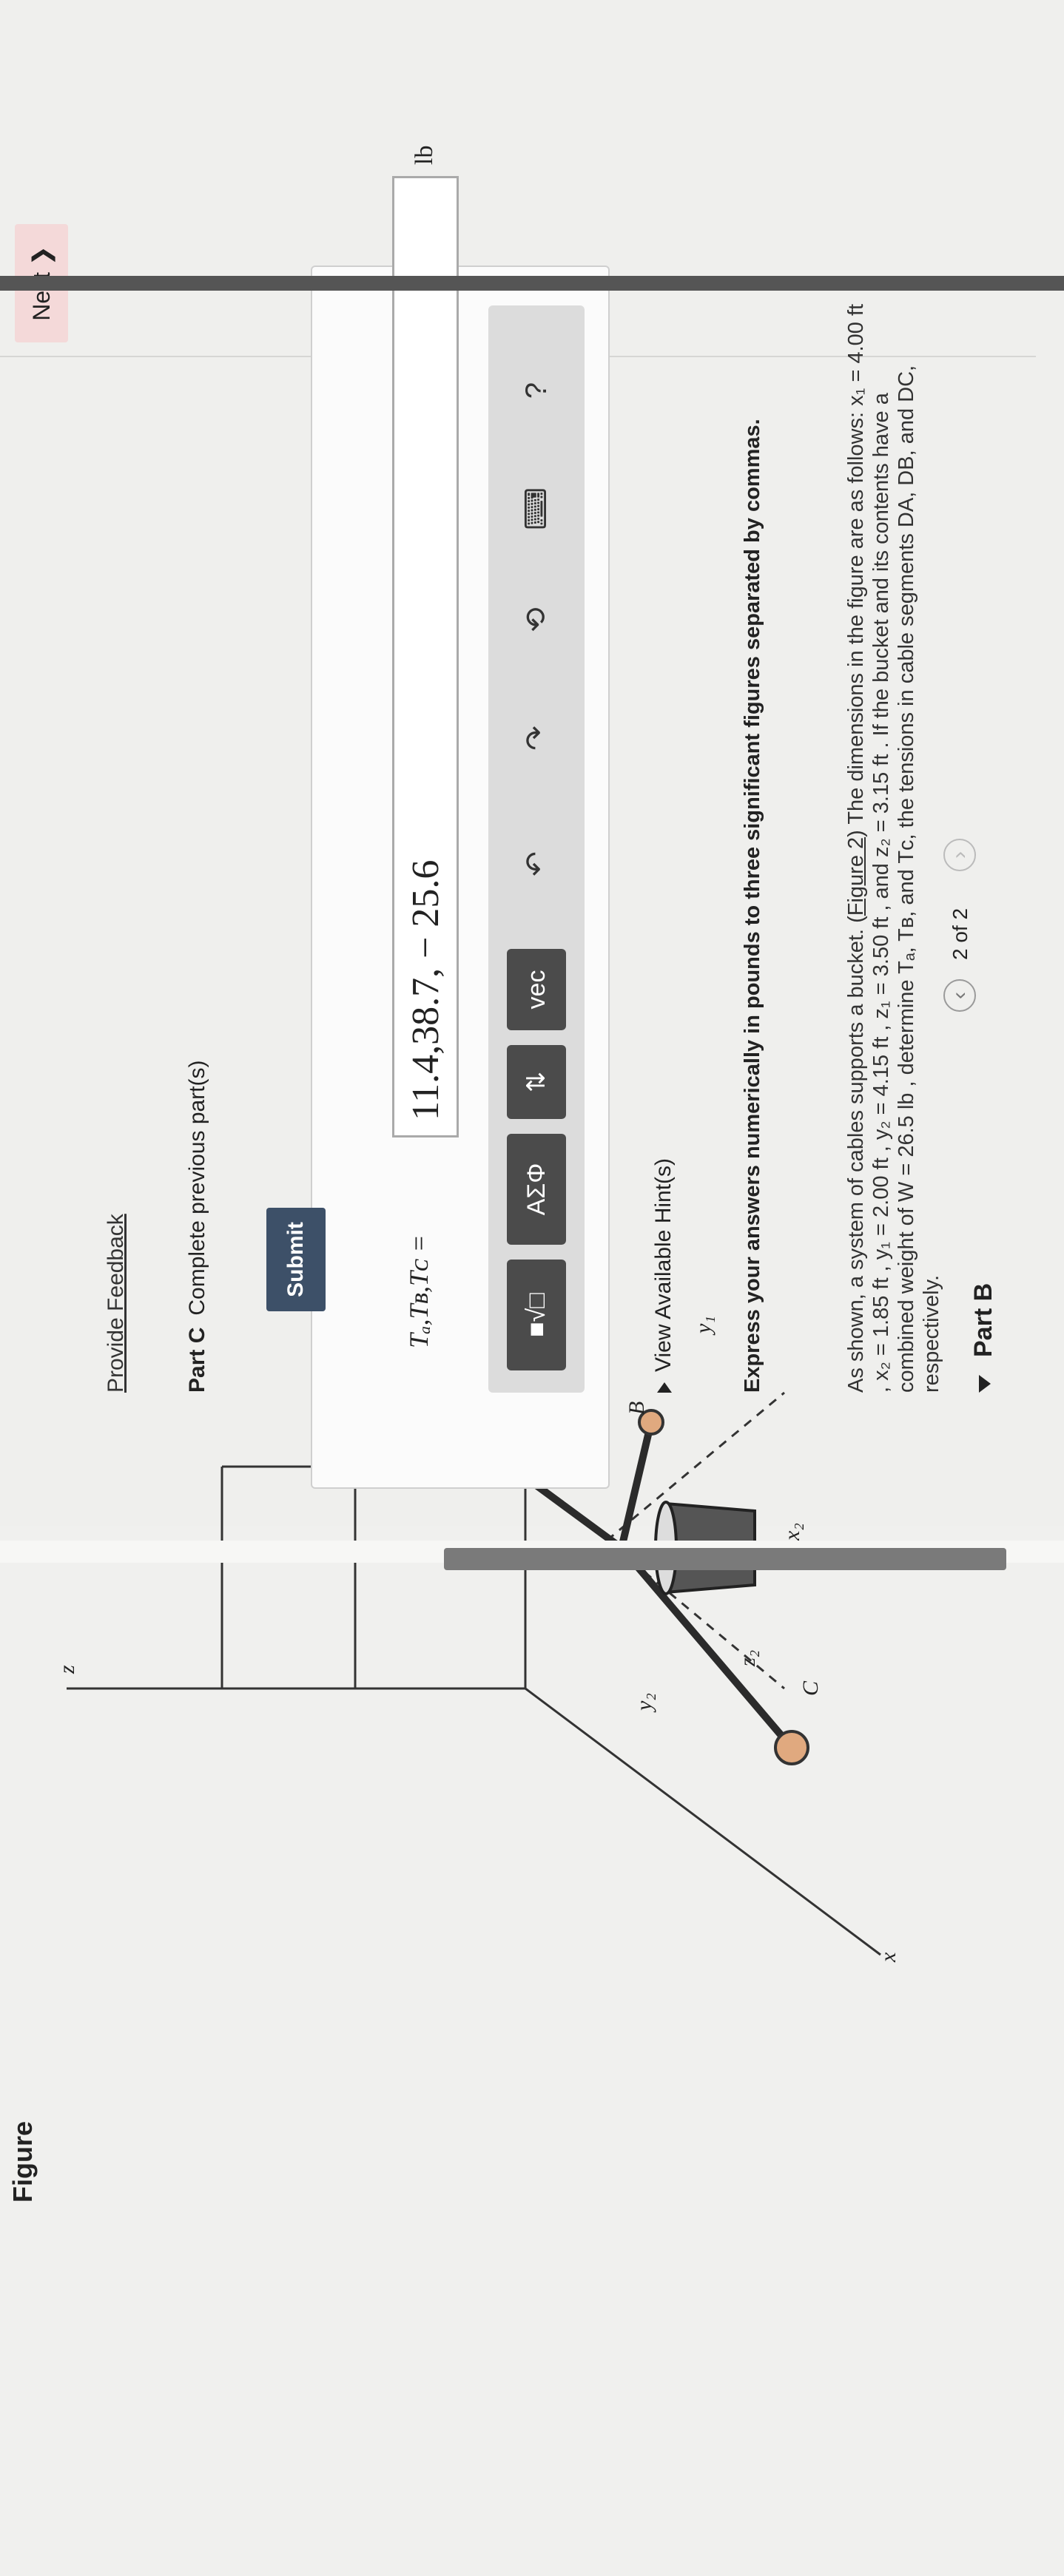  Describe the element at coordinates (959, 995) in the screenshot. I see `figure-prev-button: ‹` at that location.